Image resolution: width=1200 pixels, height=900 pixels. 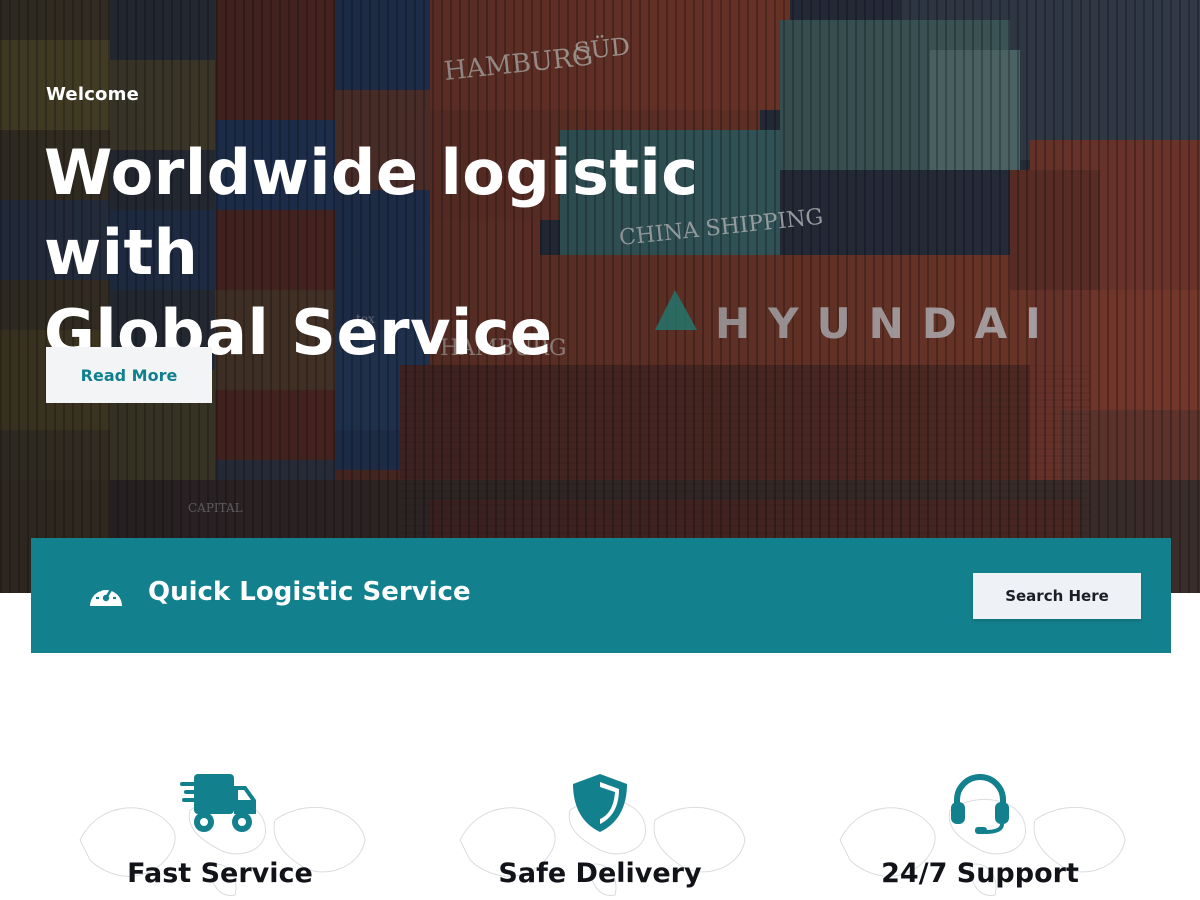 What do you see at coordinates (106, 595) in the screenshot?
I see `speedometer-icon` at bounding box center [106, 595].